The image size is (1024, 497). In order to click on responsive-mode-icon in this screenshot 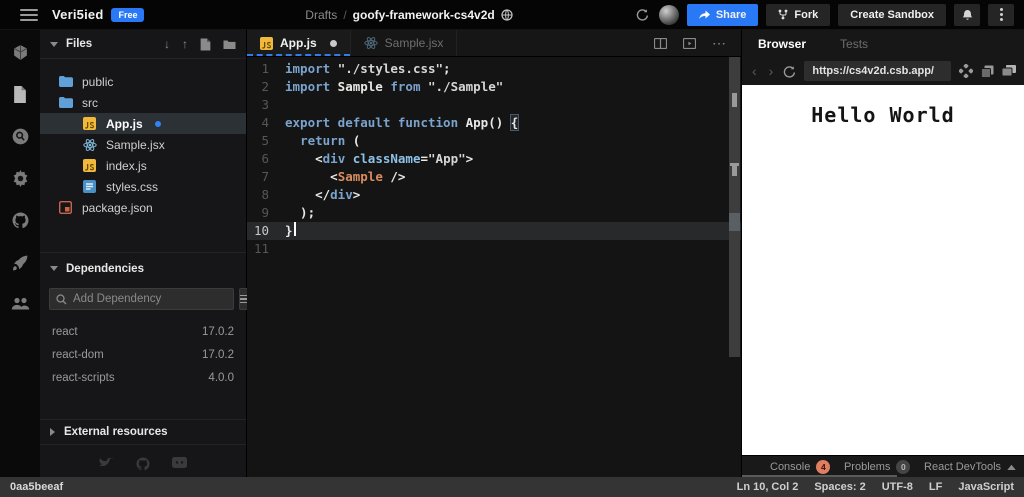, I will do `click(966, 71)`.